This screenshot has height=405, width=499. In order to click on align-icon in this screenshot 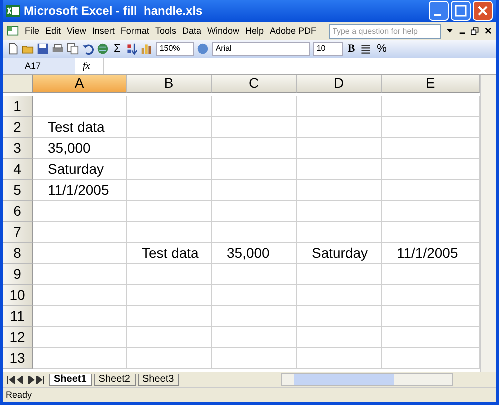, I will do `click(366, 49)`.